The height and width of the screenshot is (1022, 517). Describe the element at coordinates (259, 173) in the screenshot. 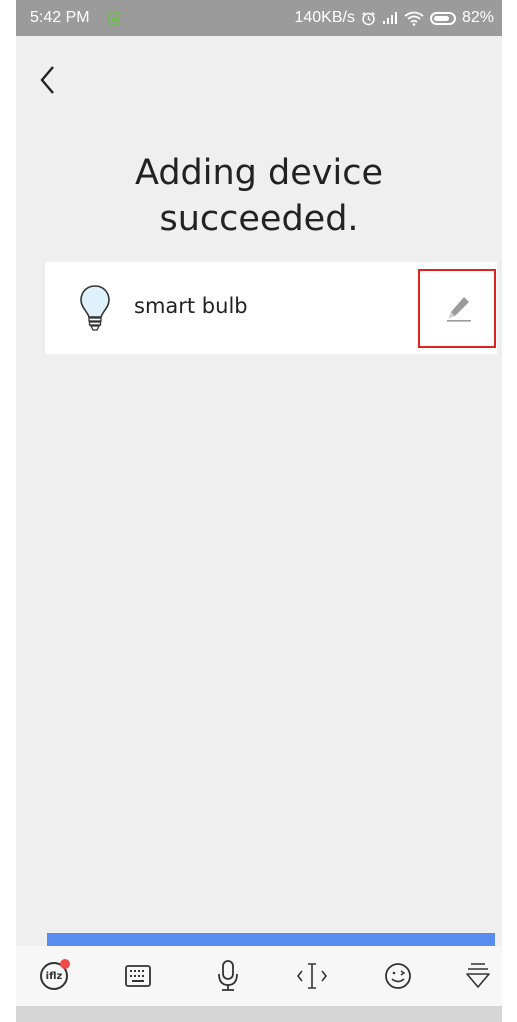

I see `page-title-line-1: Adding device` at that location.